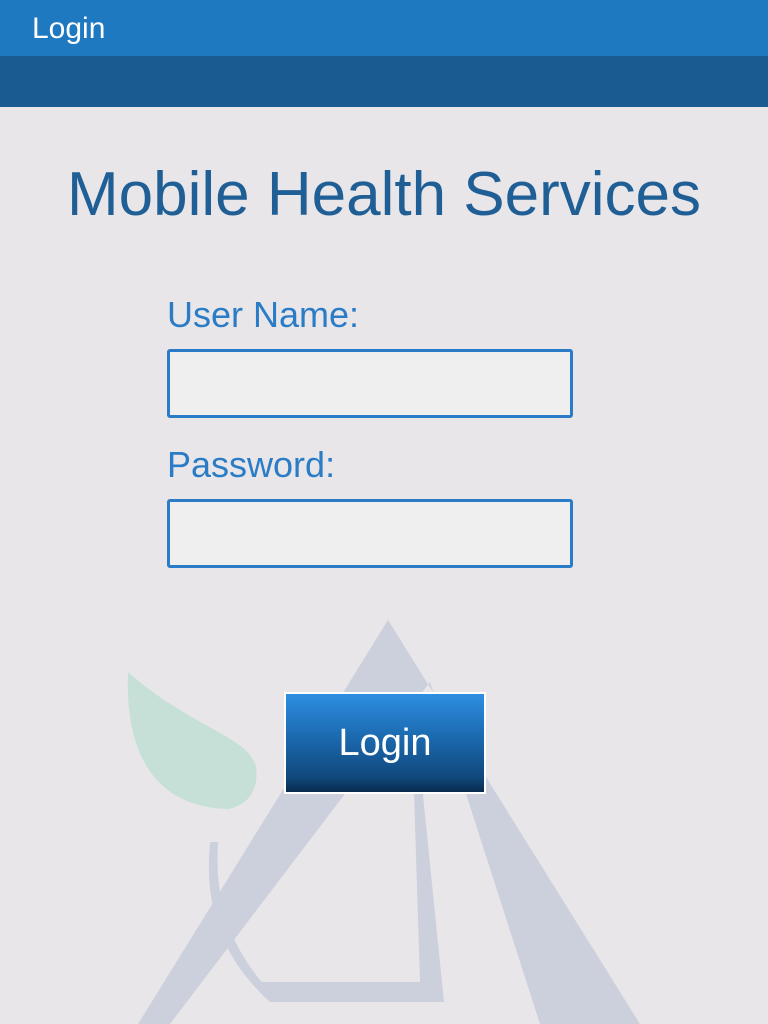 Image resolution: width=768 pixels, height=1024 pixels. What do you see at coordinates (384, 28) in the screenshot?
I see `title-bar: Login` at bounding box center [384, 28].